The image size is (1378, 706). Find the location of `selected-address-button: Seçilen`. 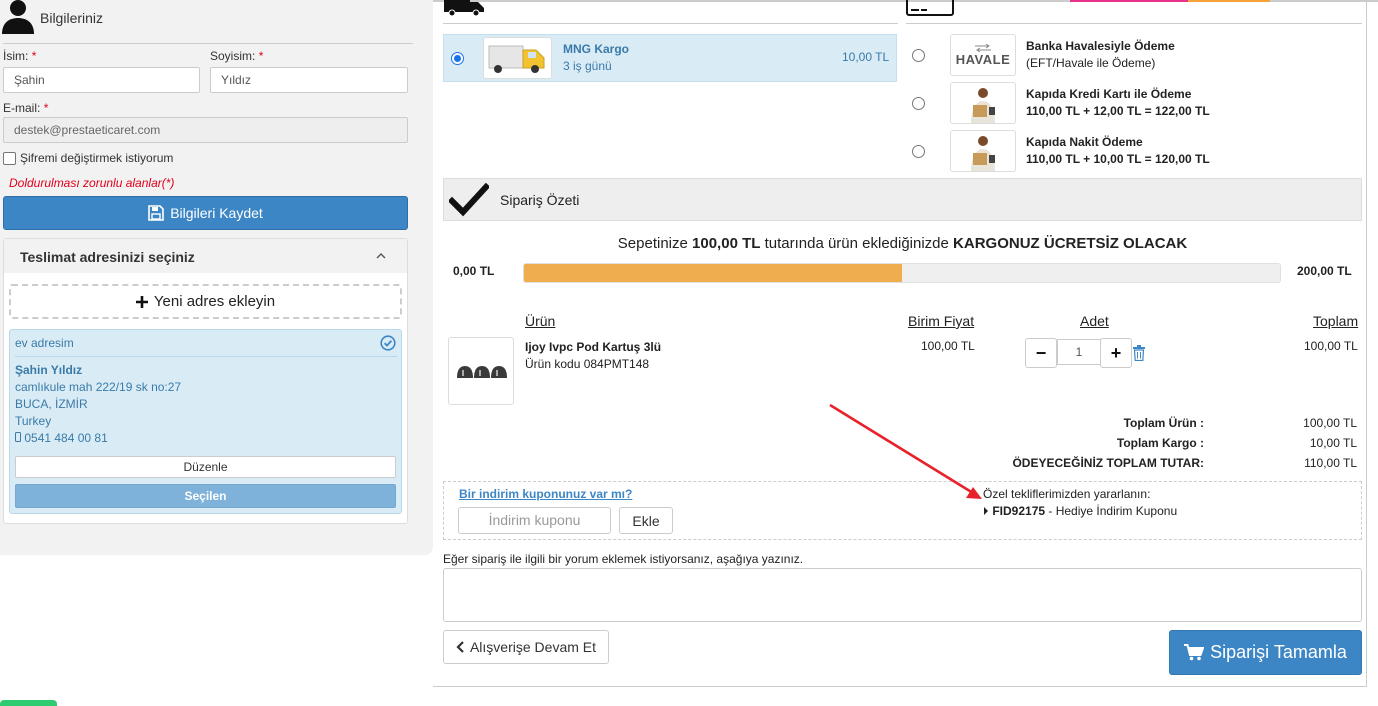

selected-address-button: Seçilen is located at coordinates (205, 496).